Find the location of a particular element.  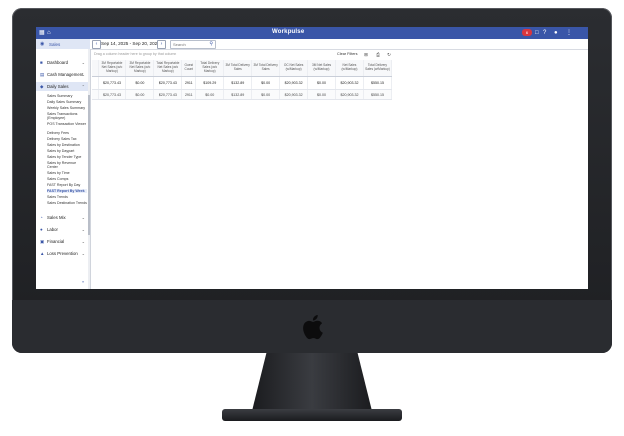

sidebar-item-sales-by-destination: Sales by Destination is located at coordinates (67, 145).